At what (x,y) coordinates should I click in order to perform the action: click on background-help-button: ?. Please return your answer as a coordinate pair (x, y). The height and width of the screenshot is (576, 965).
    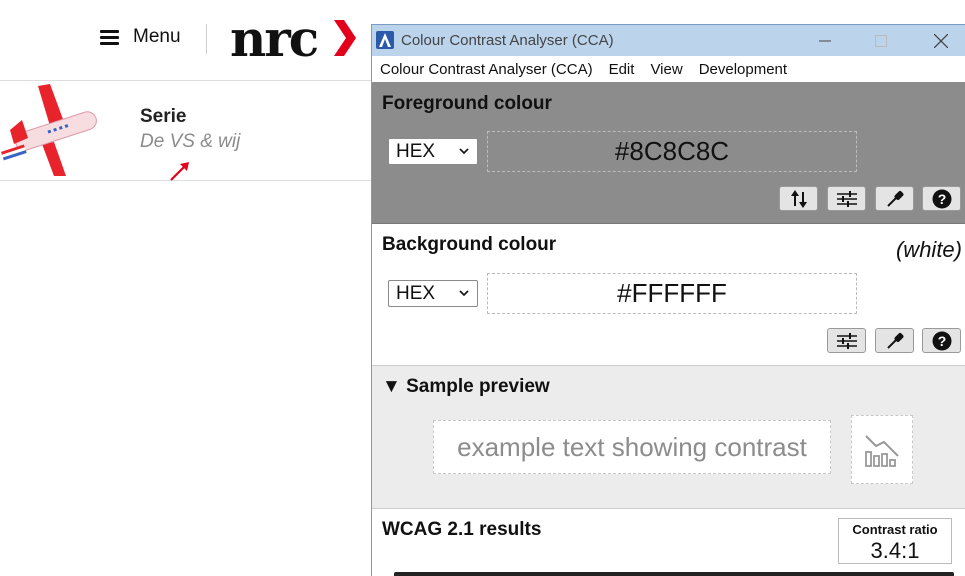
    Looking at the image, I should click on (941, 340).